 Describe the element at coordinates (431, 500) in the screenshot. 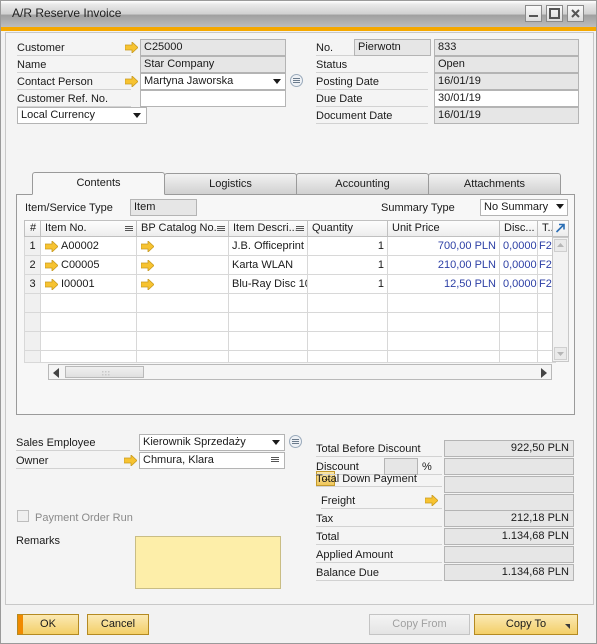

I see `link-arrow-icon-freight` at that location.